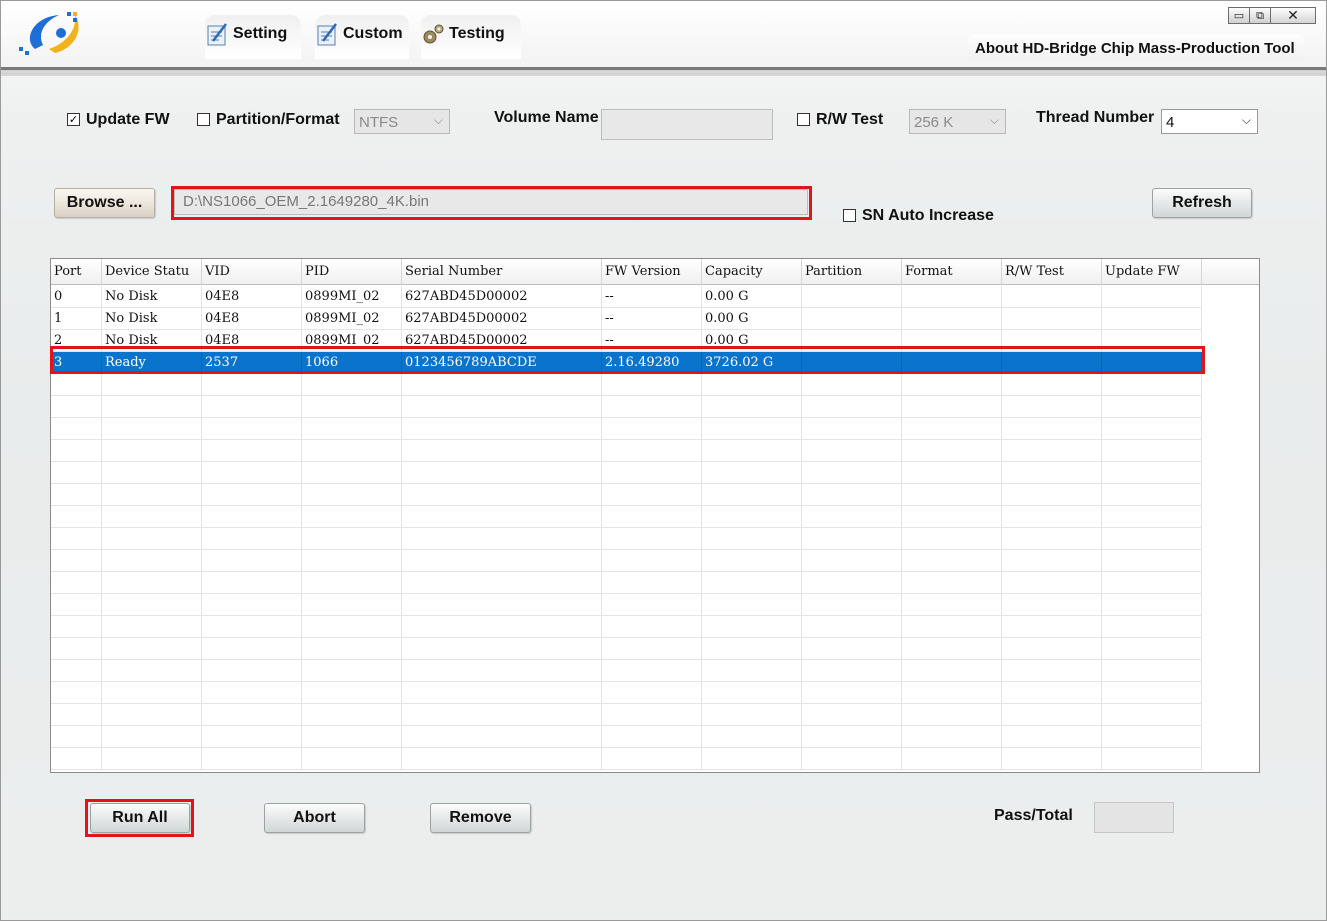 The image size is (1327, 921). What do you see at coordinates (76, 272) in the screenshot?
I see `column-header-port: Port` at bounding box center [76, 272].